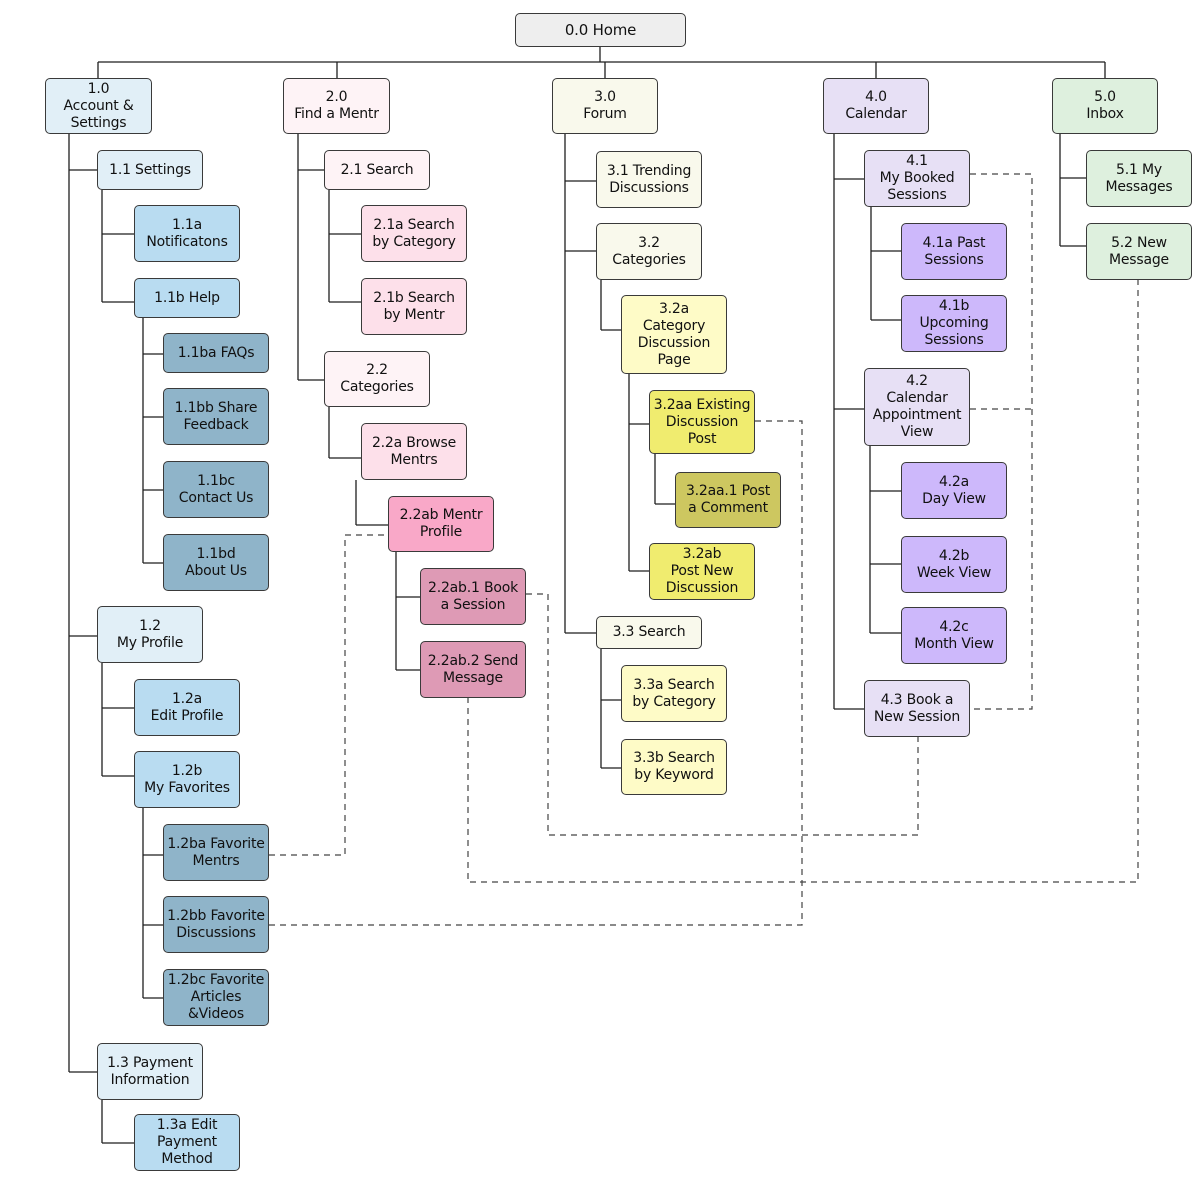  What do you see at coordinates (1139, 178) in the screenshot?
I see `node-my-messages: 5.1 My Messages` at bounding box center [1139, 178].